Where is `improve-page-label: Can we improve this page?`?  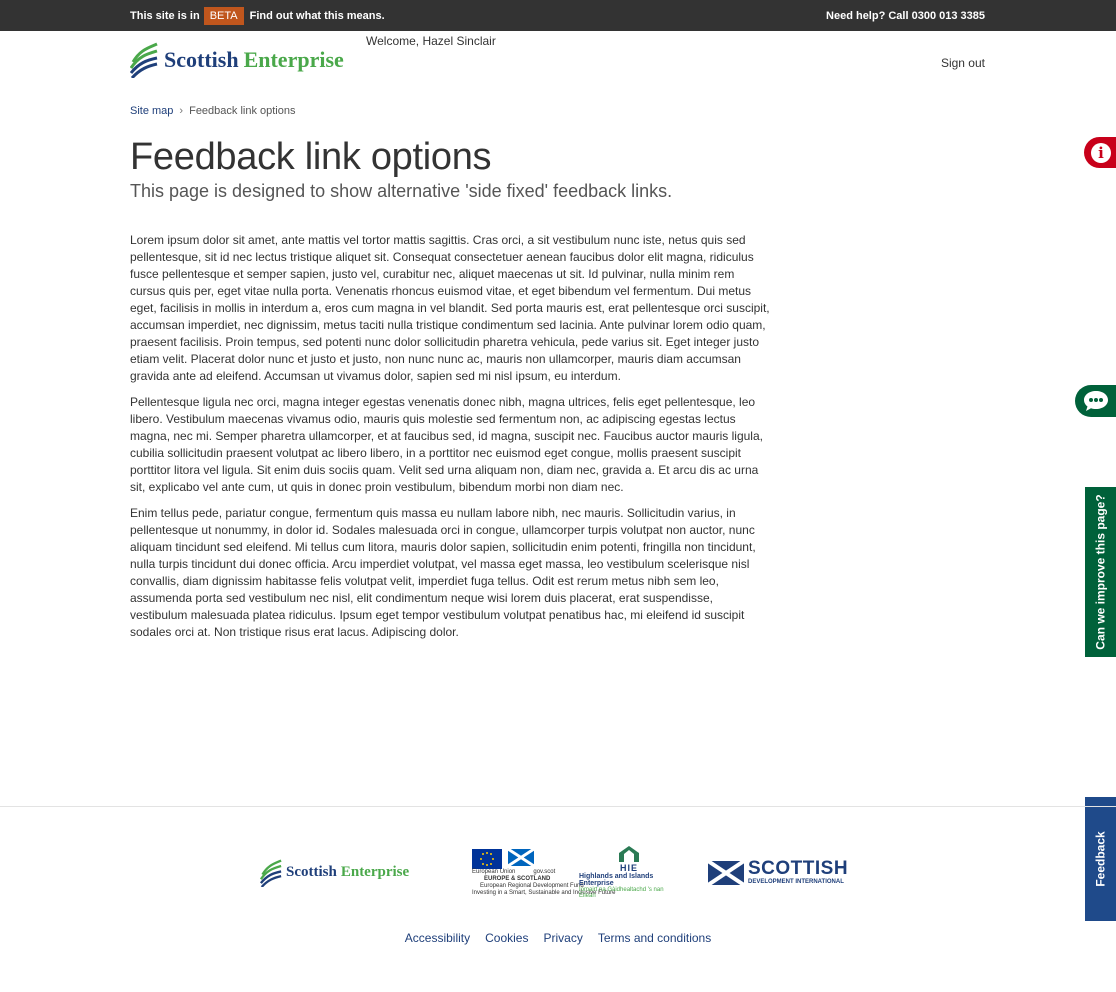
improve-page-label: Can we improve this page? is located at coordinates (1100, 572).